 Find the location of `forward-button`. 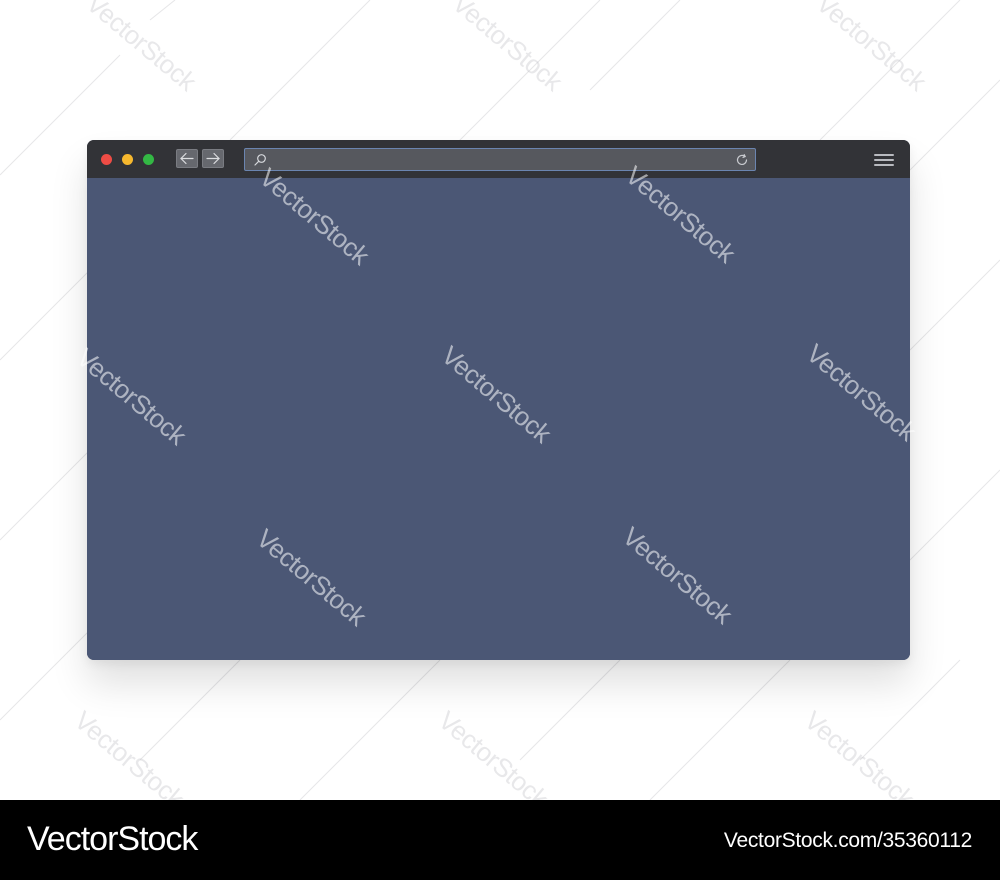

forward-button is located at coordinates (213, 158).